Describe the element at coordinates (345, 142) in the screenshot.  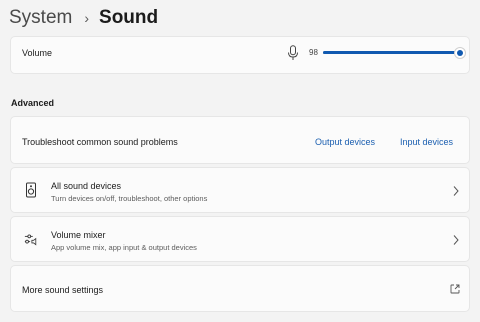
I see `output-devices-link: Output devices` at that location.